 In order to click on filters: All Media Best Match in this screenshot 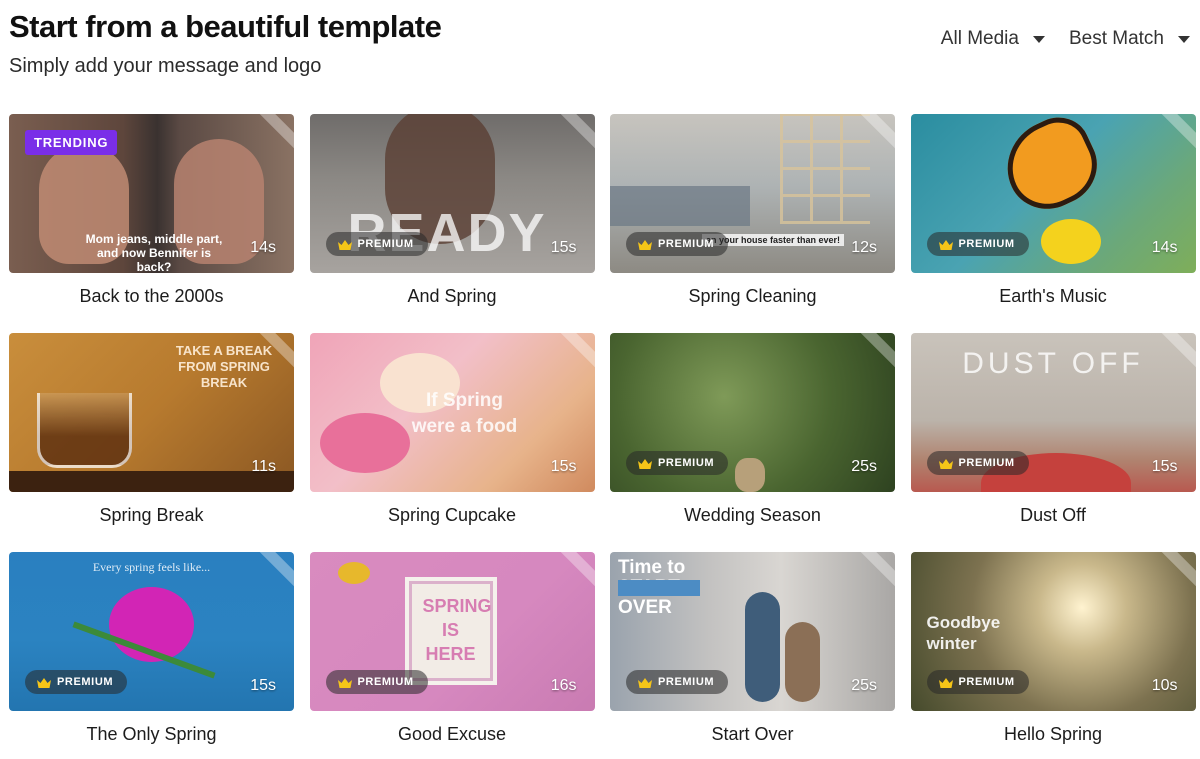, I will do `click(1065, 39)`.